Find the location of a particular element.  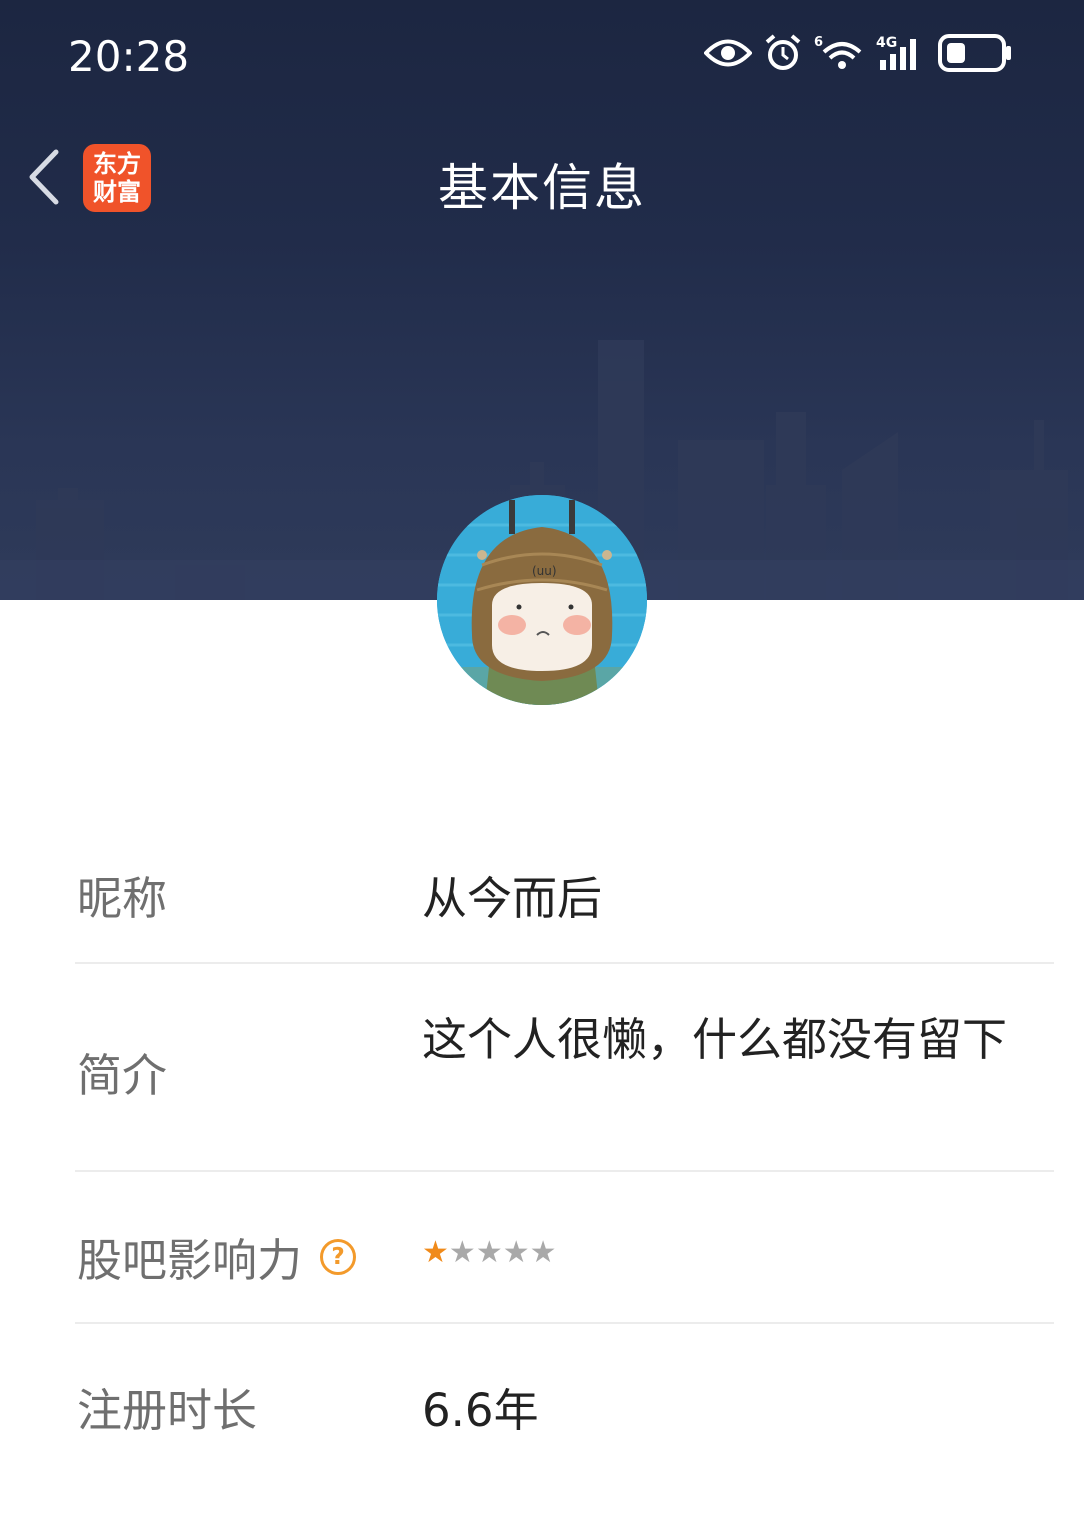

battery-icon is located at coordinates (975, 53).